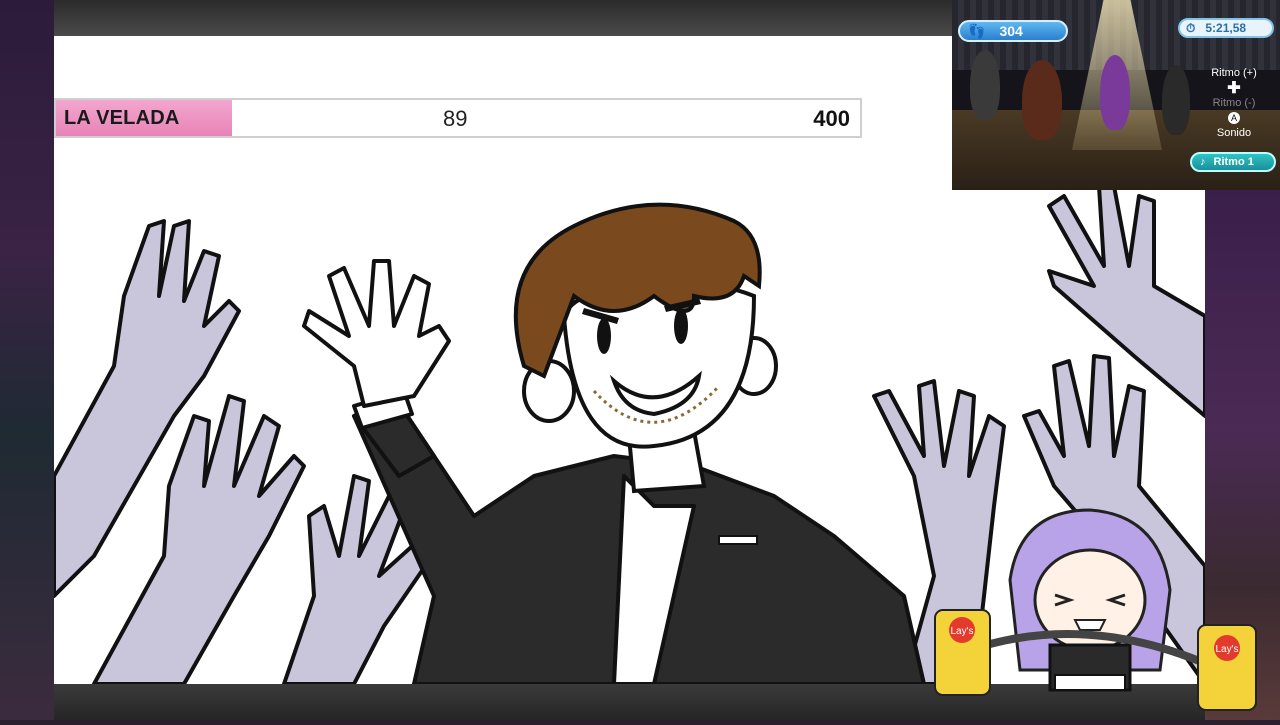 The width and height of the screenshot is (1280, 725). I want to click on chips-bag-left: Lay's, so click(962, 652).